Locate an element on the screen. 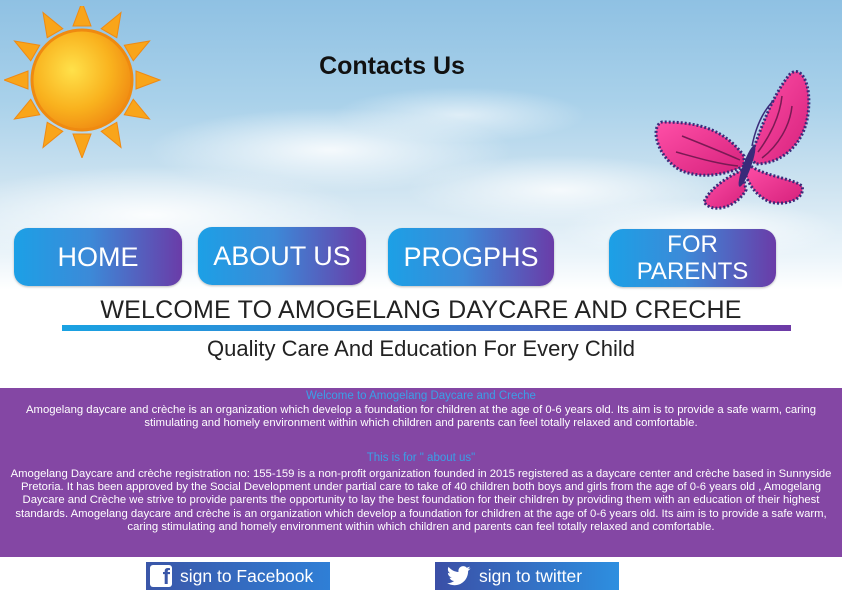 Image resolution: width=842 pixels, height=596 pixels. nav-home-label: HOME is located at coordinates (98, 256).